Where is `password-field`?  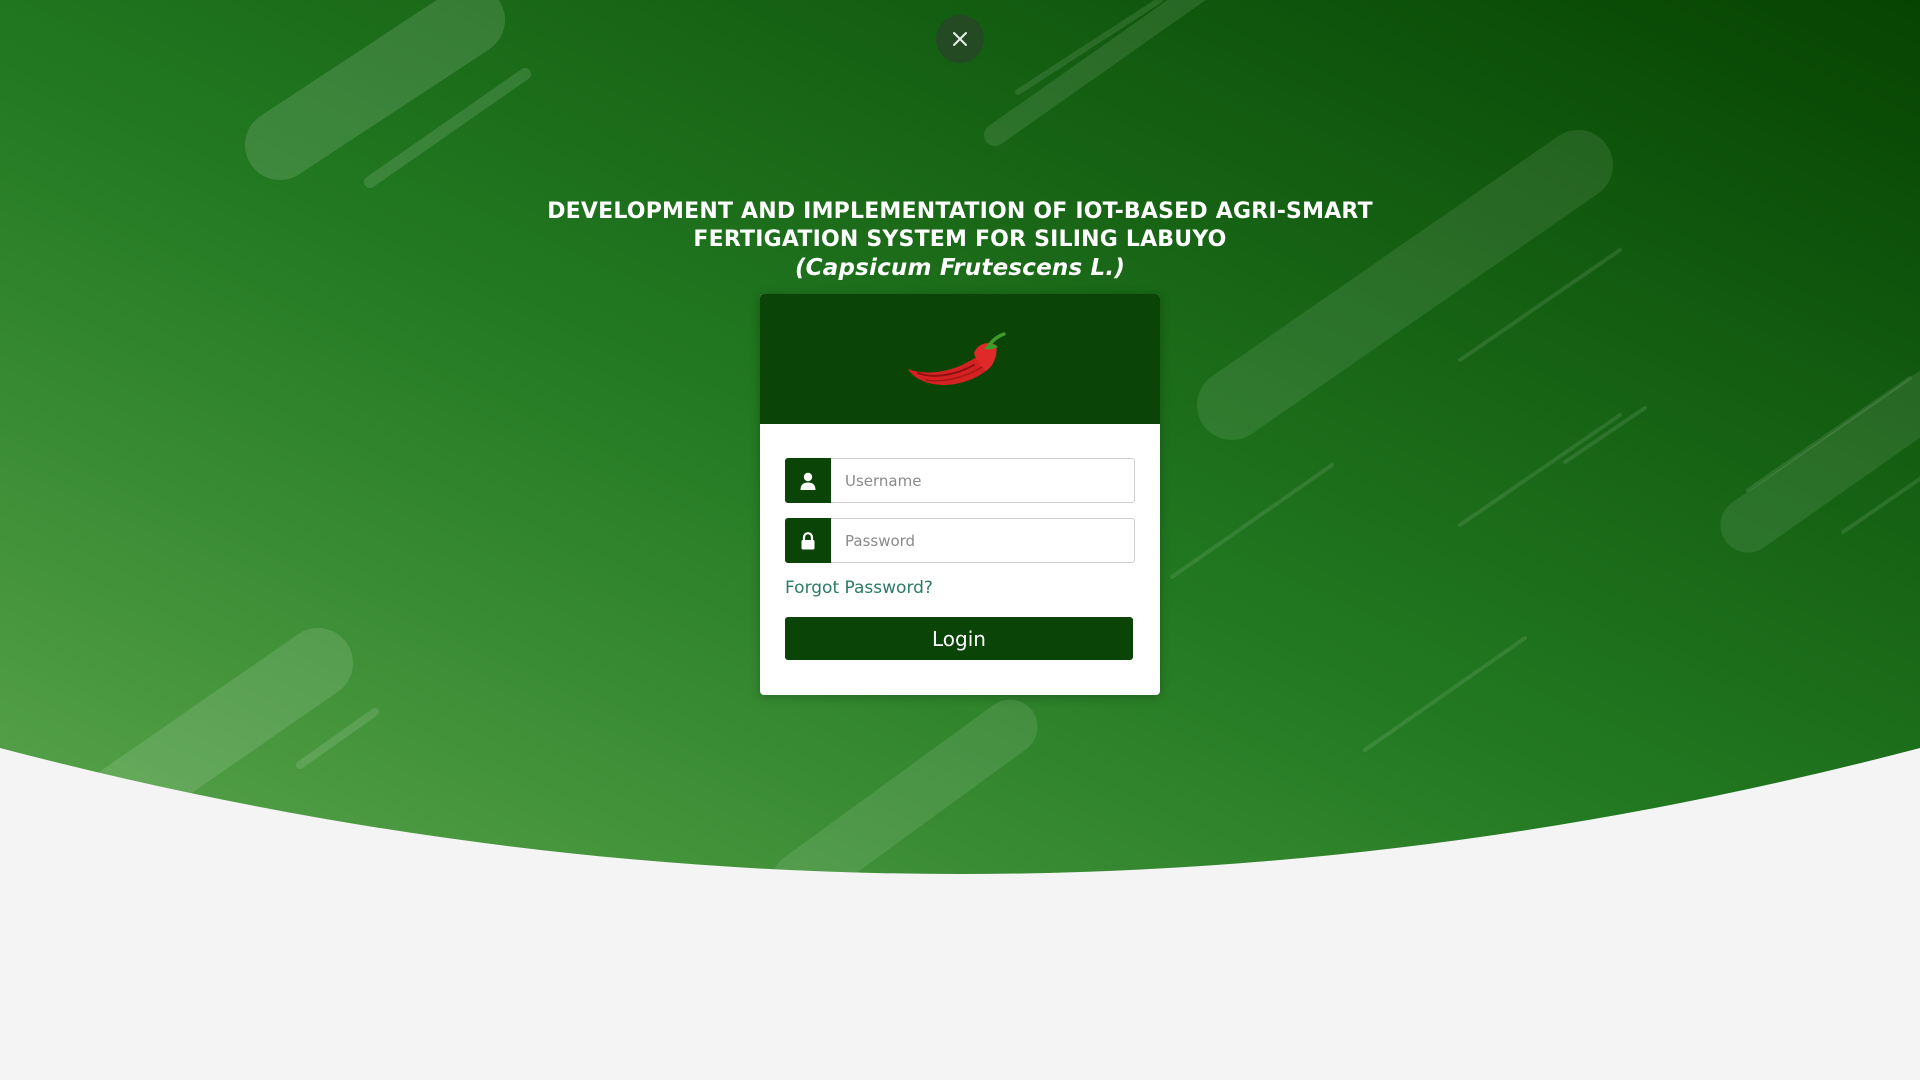
password-field is located at coordinates (960, 540).